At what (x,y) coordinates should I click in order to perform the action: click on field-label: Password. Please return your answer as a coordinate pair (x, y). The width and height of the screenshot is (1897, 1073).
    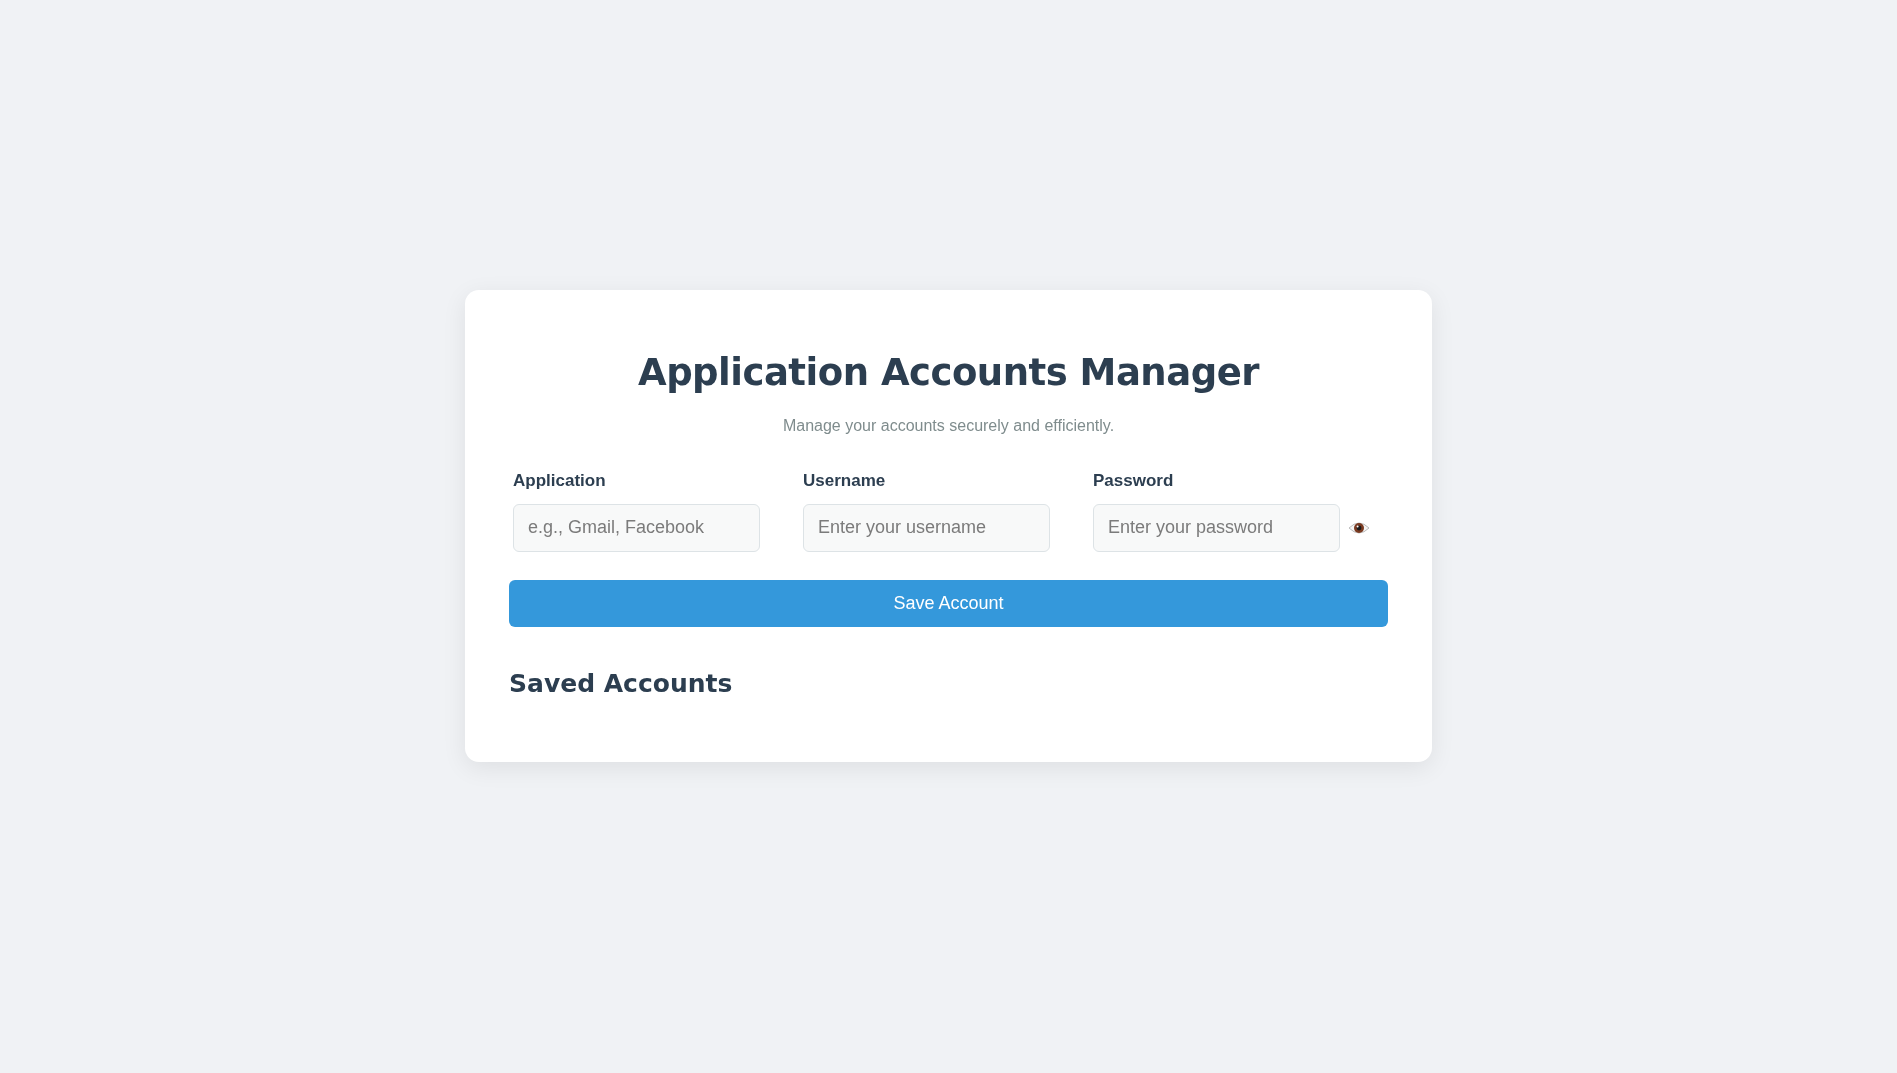
    Looking at the image, I should click on (1134, 481).